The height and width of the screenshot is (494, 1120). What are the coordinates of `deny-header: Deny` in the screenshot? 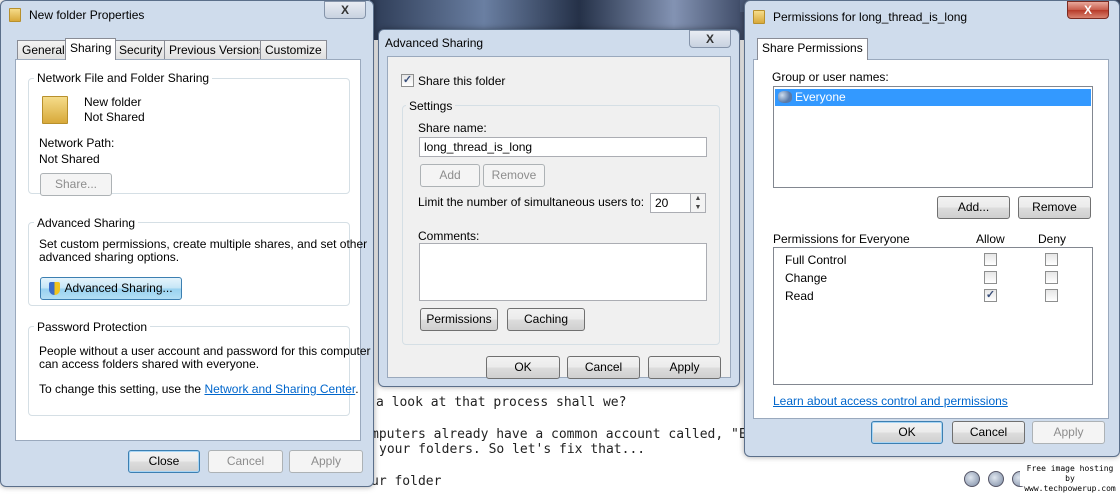 It's located at (1052, 239).